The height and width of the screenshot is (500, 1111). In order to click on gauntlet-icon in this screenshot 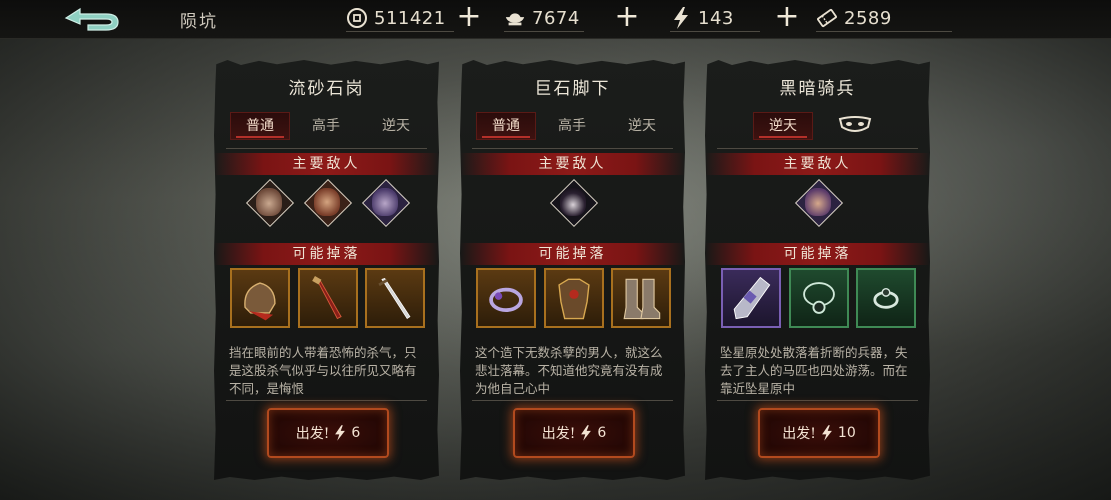, I will do `click(752, 298)`.